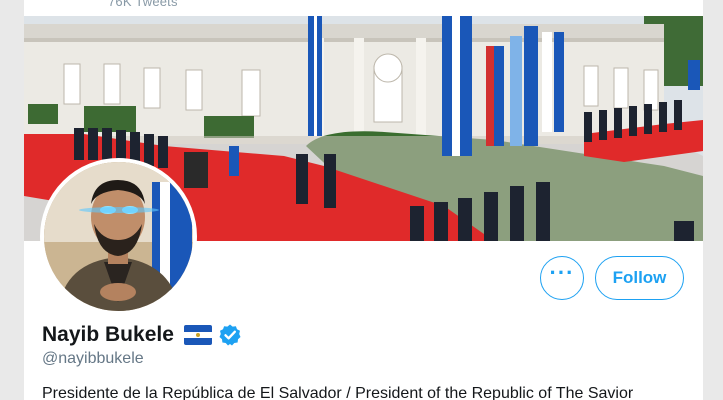 The image size is (723, 400). I want to click on profile-name-row: Nayib Bukele, so click(142, 335).